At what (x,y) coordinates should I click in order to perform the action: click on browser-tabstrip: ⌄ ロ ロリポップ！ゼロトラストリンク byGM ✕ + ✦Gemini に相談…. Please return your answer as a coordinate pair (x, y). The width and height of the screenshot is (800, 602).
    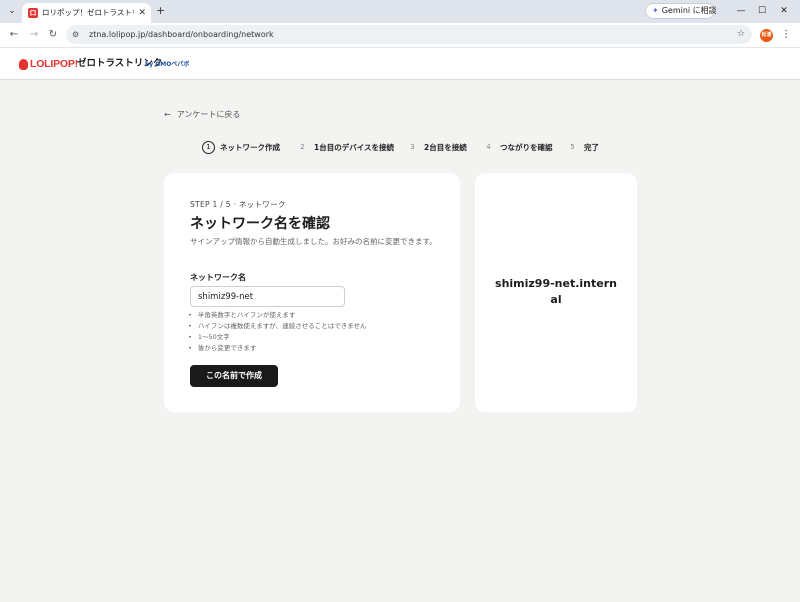
    Looking at the image, I should click on (400, 11).